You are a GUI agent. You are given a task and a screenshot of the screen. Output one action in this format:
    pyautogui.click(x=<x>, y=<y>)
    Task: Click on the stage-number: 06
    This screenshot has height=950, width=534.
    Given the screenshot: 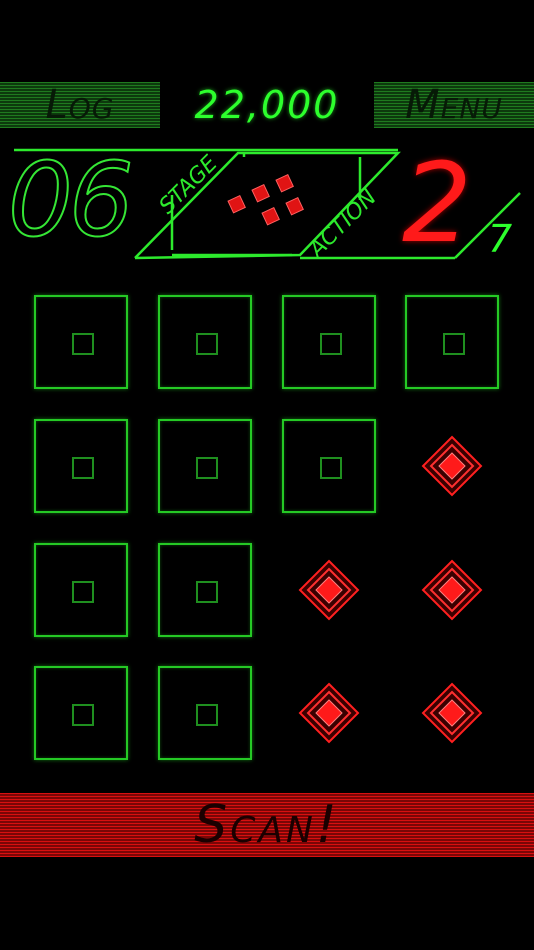 What is the action you would take?
    pyautogui.click(x=71, y=200)
    